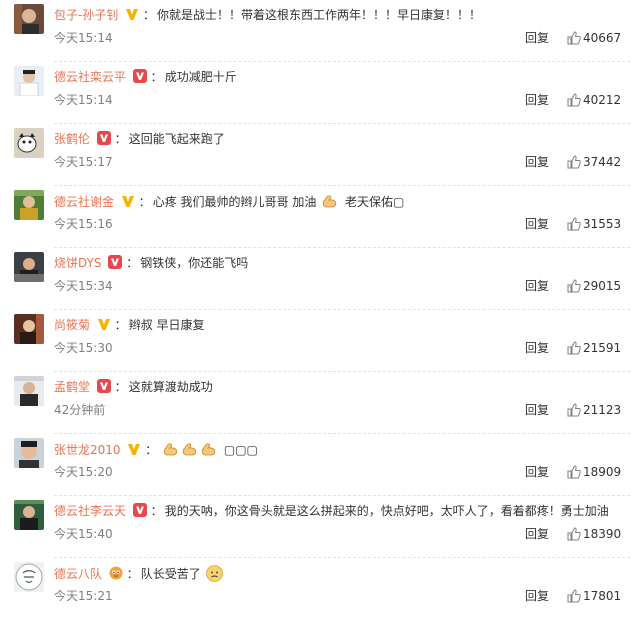 Image resolution: width=642 pixels, height=620 pixels. Describe the element at coordinates (374, 202) in the screenshot. I see `comment-text-tail: 老天保佑▢` at that location.